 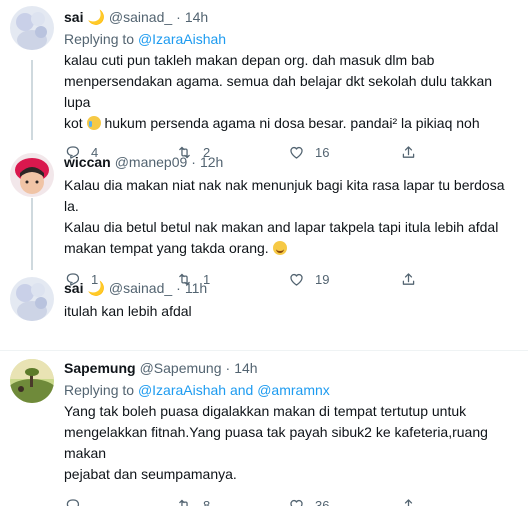 What do you see at coordinates (151, 162) in the screenshot?
I see `handle: @manep09` at bounding box center [151, 162].